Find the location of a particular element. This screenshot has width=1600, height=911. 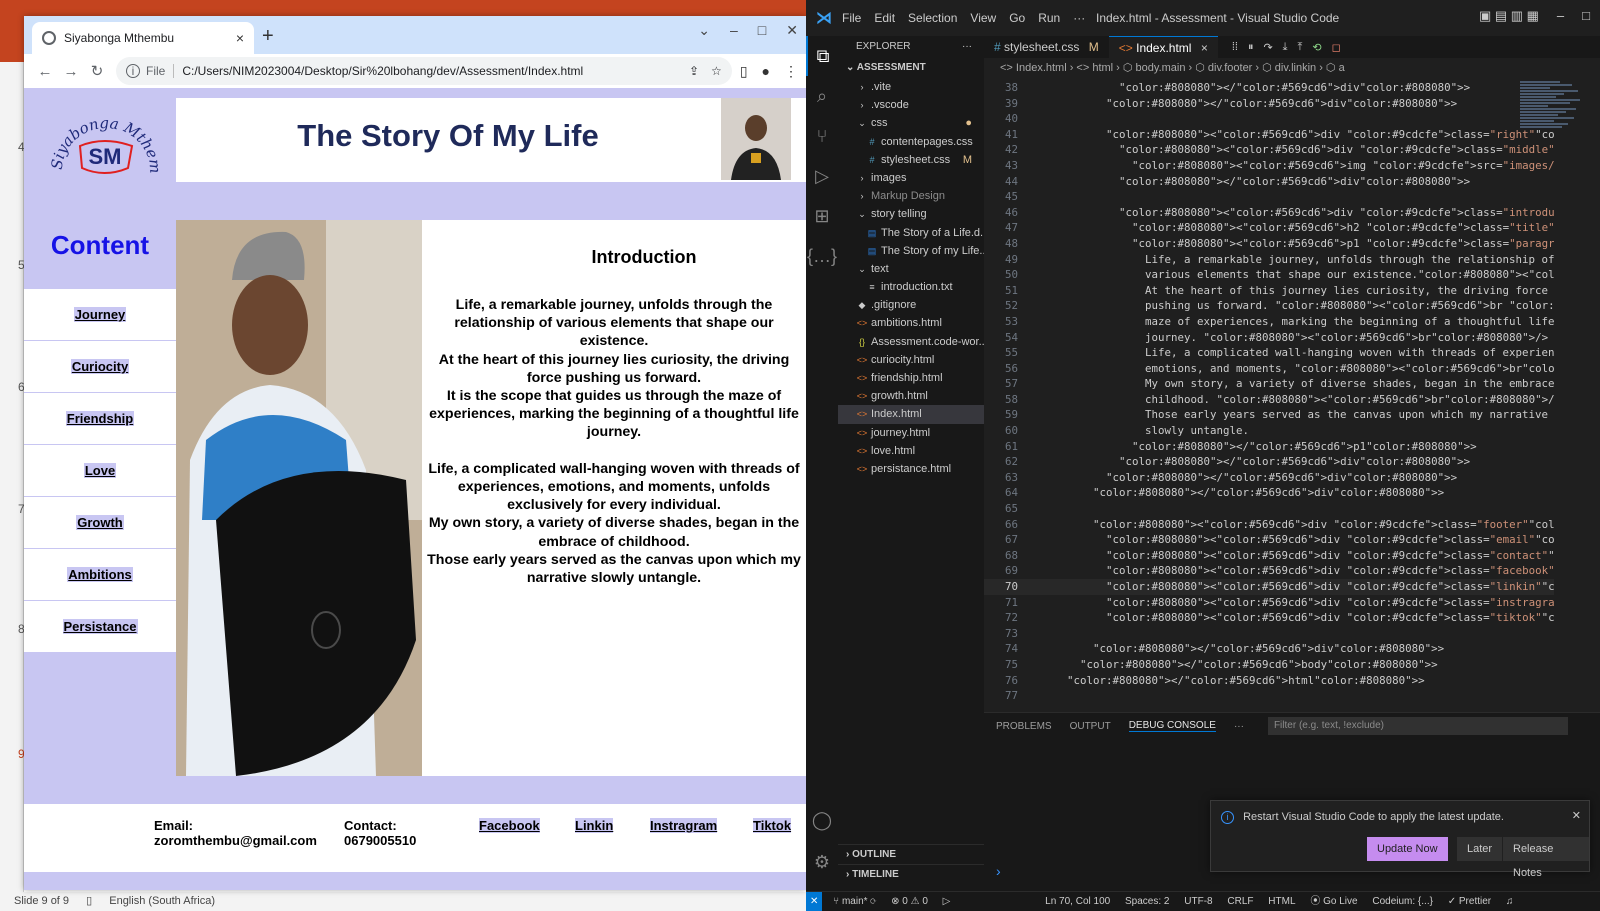

file-tree-item: › images is located at coordinates (911, 178).